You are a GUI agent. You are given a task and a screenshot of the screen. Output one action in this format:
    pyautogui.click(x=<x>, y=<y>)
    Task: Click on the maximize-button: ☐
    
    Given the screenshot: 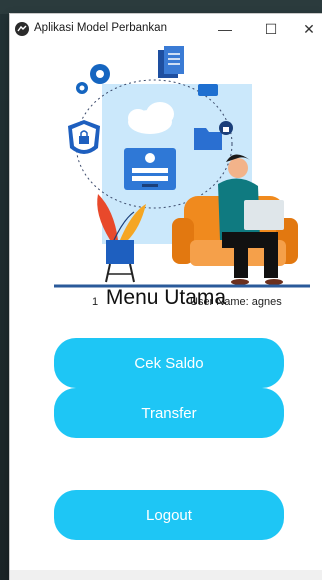 What is the action you would take?
    pyautogui.click(x=271, y=29)
    